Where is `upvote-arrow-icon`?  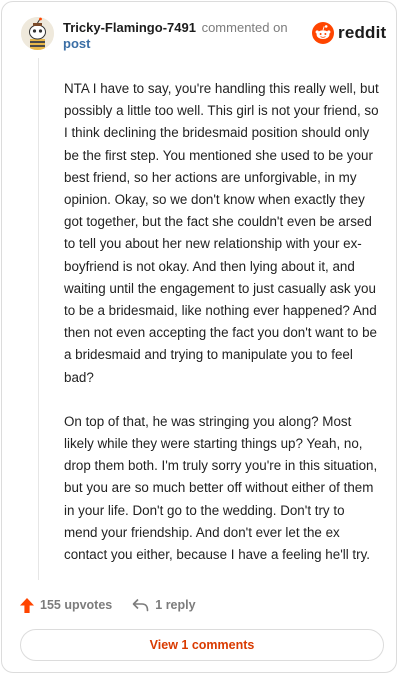
upvote-arrow-icon is located at coordinates (27, 605).